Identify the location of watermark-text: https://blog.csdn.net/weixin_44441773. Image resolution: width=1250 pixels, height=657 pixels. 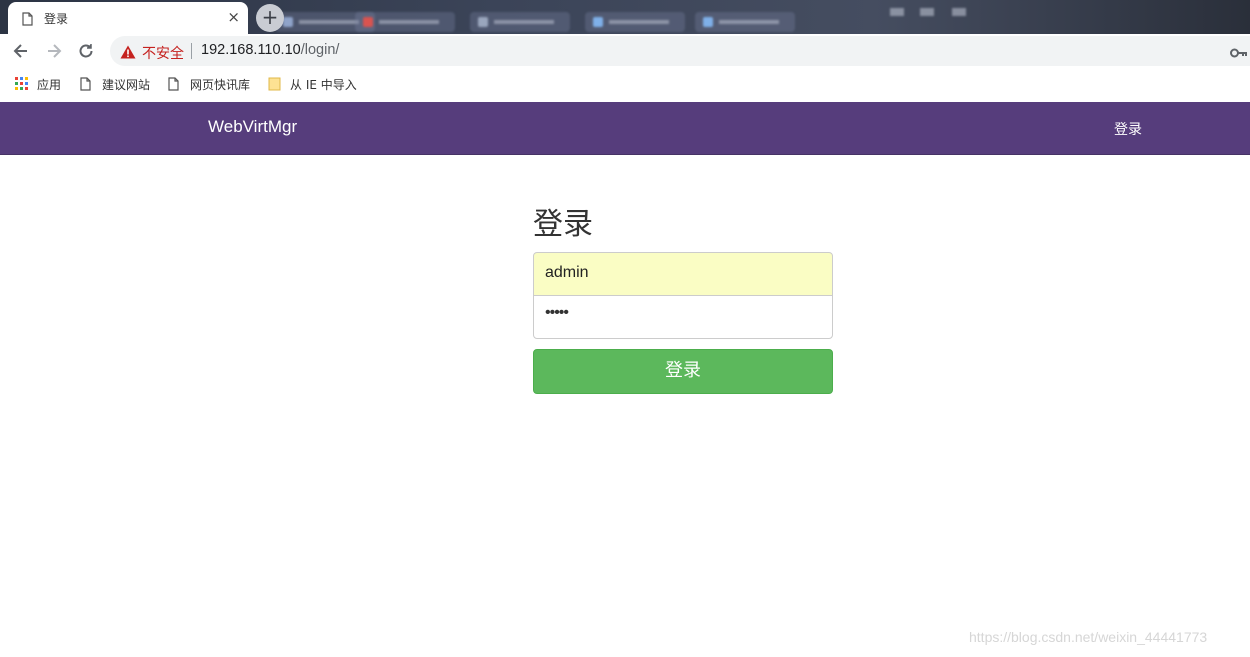
(1088, 637).